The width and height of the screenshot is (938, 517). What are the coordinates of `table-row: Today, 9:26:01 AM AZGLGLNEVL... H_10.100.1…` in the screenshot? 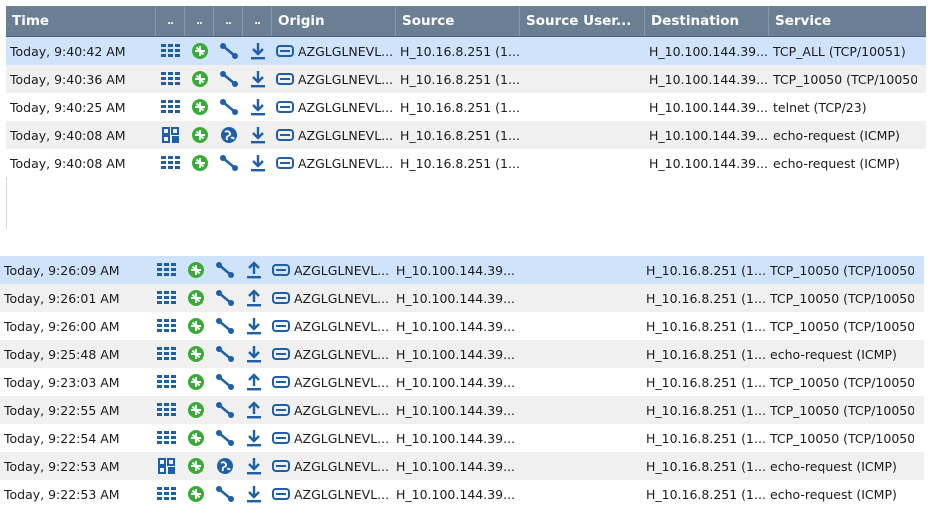 It's located at (462, 298).